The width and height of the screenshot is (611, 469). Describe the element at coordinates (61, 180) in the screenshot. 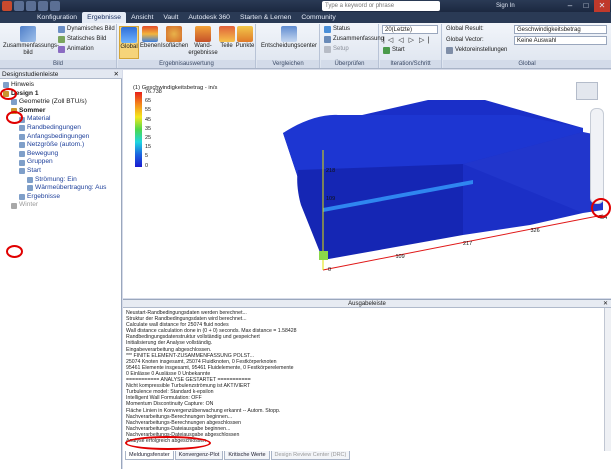

I see `tree-item: Strömung: Ein` at that location.